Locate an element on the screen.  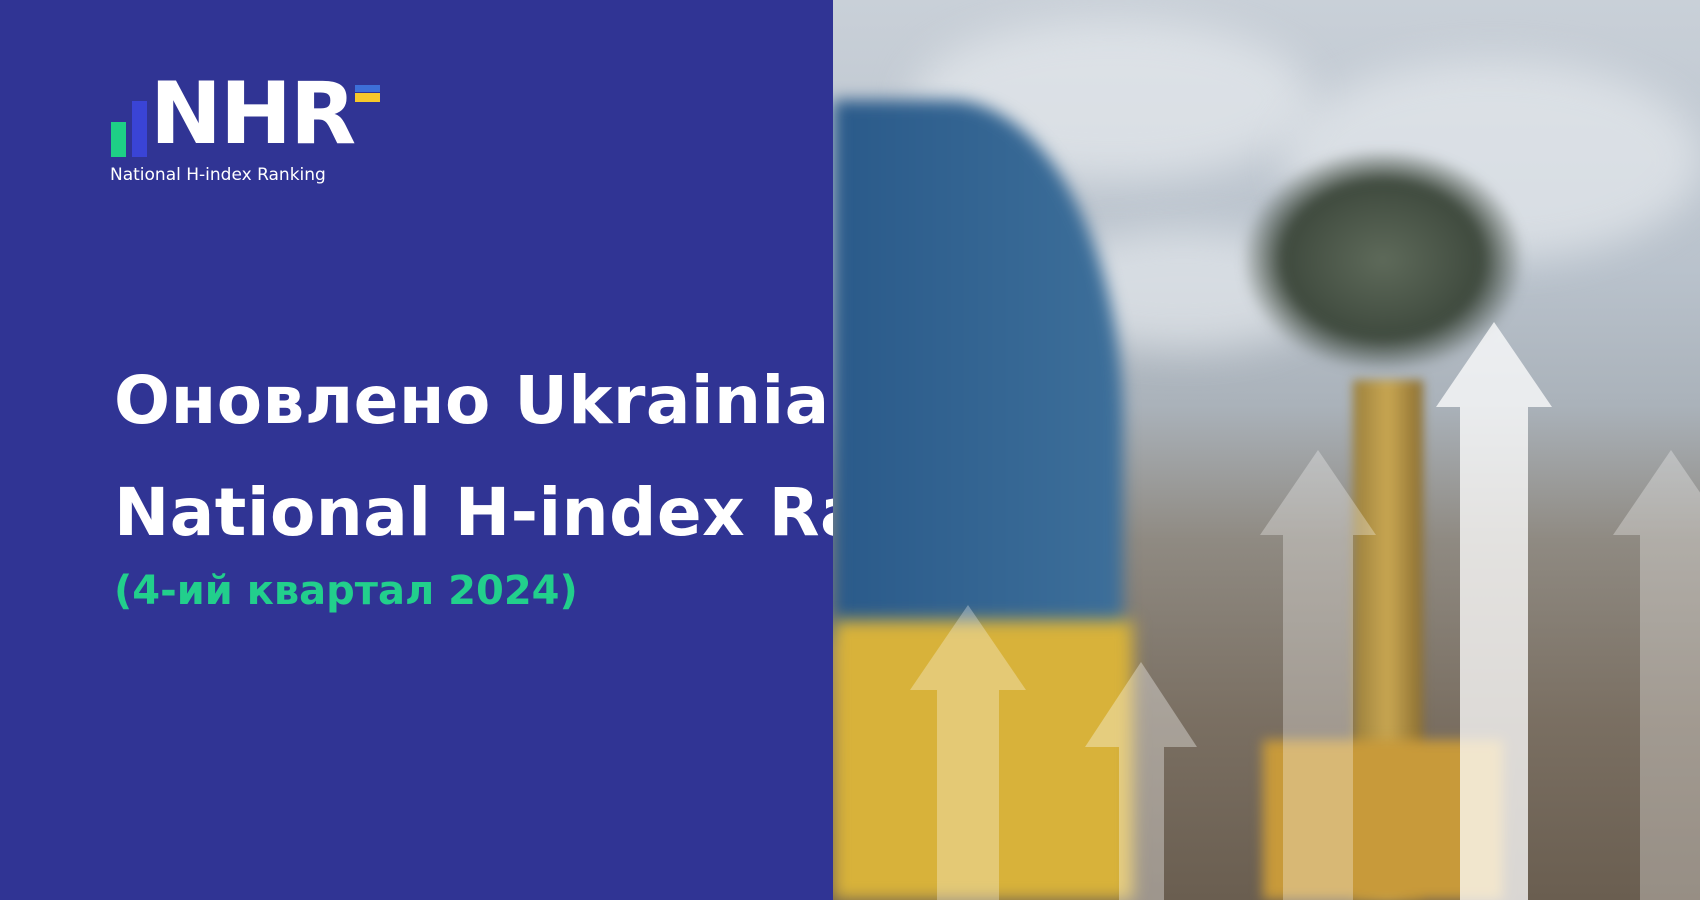
flag-blue is located at coordinates (978, 370).